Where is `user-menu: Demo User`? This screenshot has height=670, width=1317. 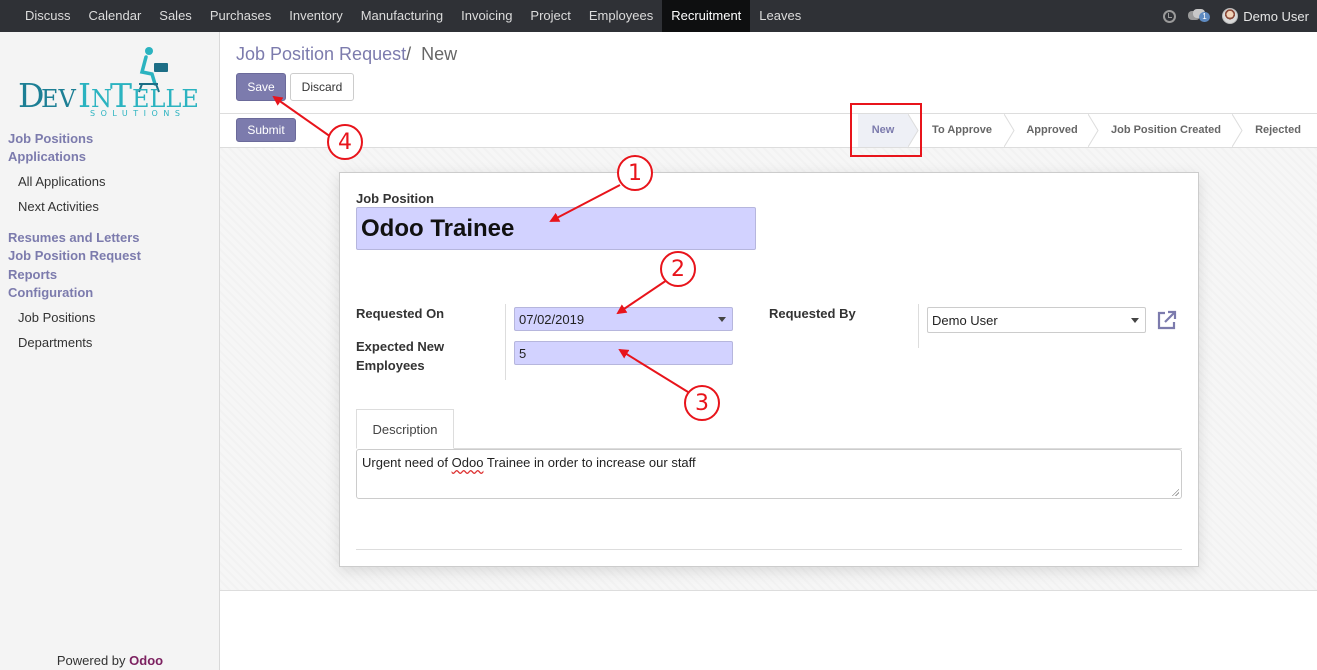 user-menu: Demo User is located at coordinates (1265, 16).